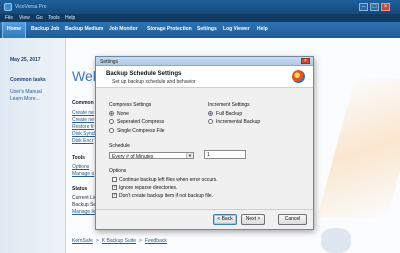 This screenshot has height=253, width=400. What do you see at coordinates (229, 114) in the screenshot?
I see `radio-full-backup-label: Full Backup` at bounding box center [229, 114].